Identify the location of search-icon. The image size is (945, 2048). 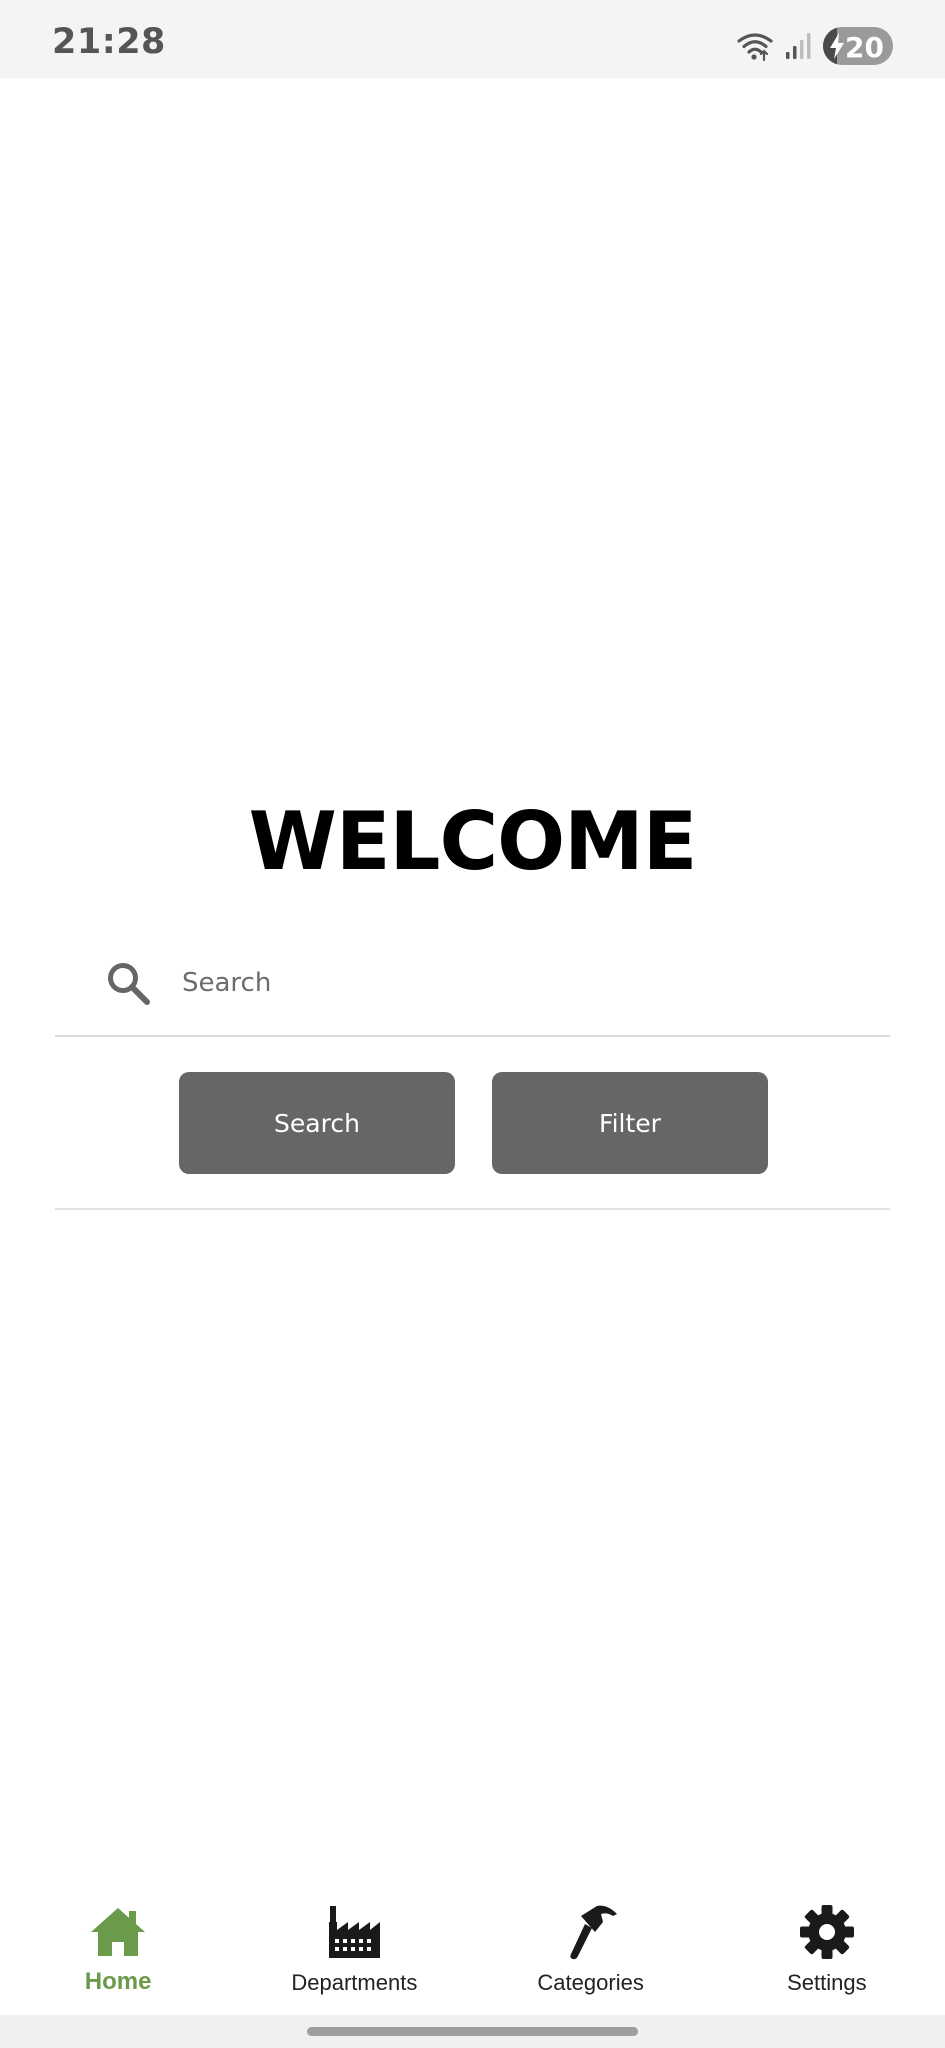
(129, 984).